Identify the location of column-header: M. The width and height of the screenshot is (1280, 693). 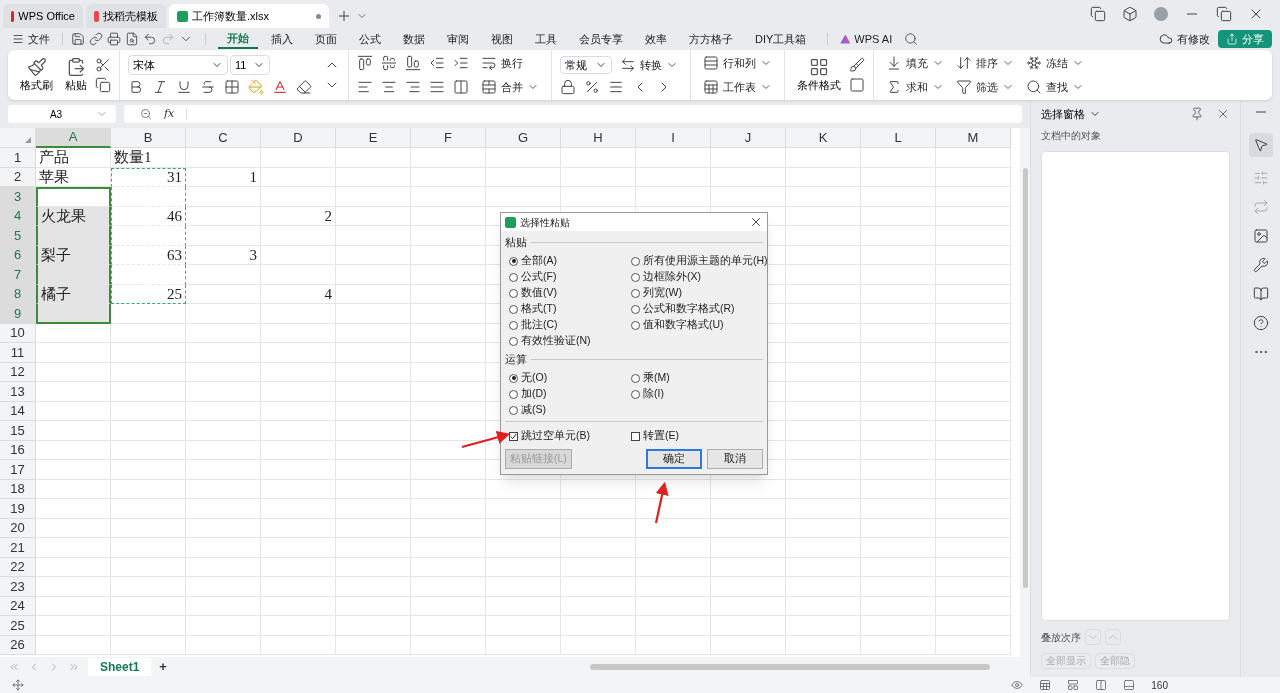
(973, 138).